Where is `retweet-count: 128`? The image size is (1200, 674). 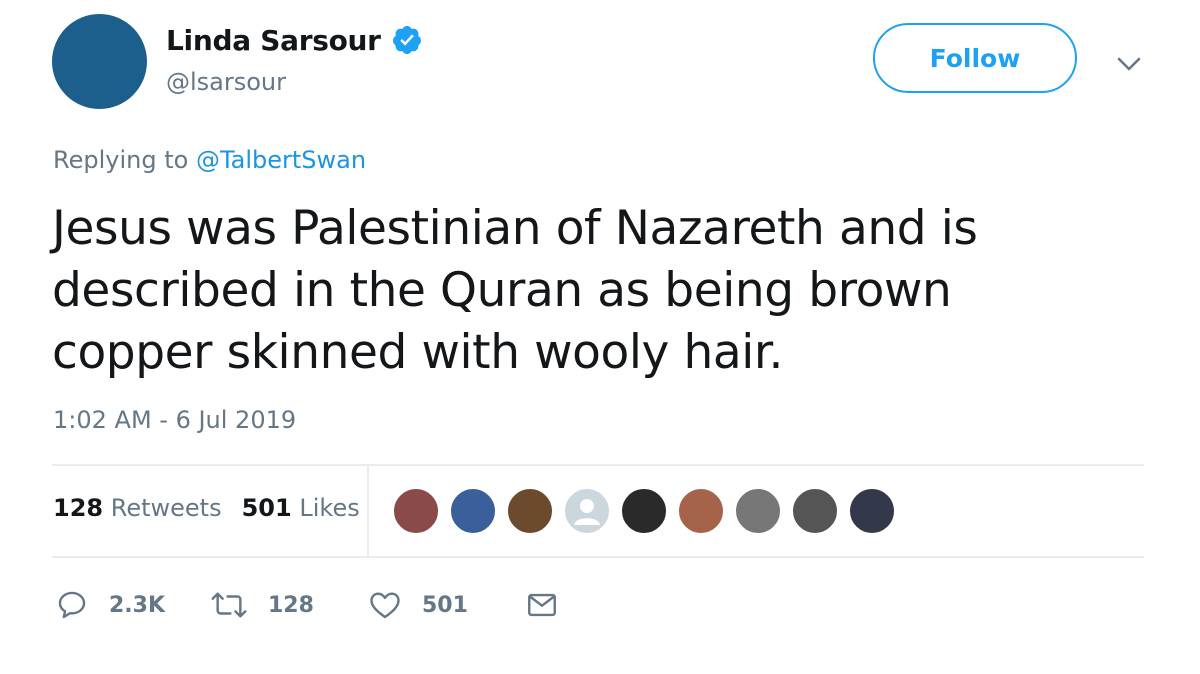 retweet-count: 128 is located at coordinates (291, 605).